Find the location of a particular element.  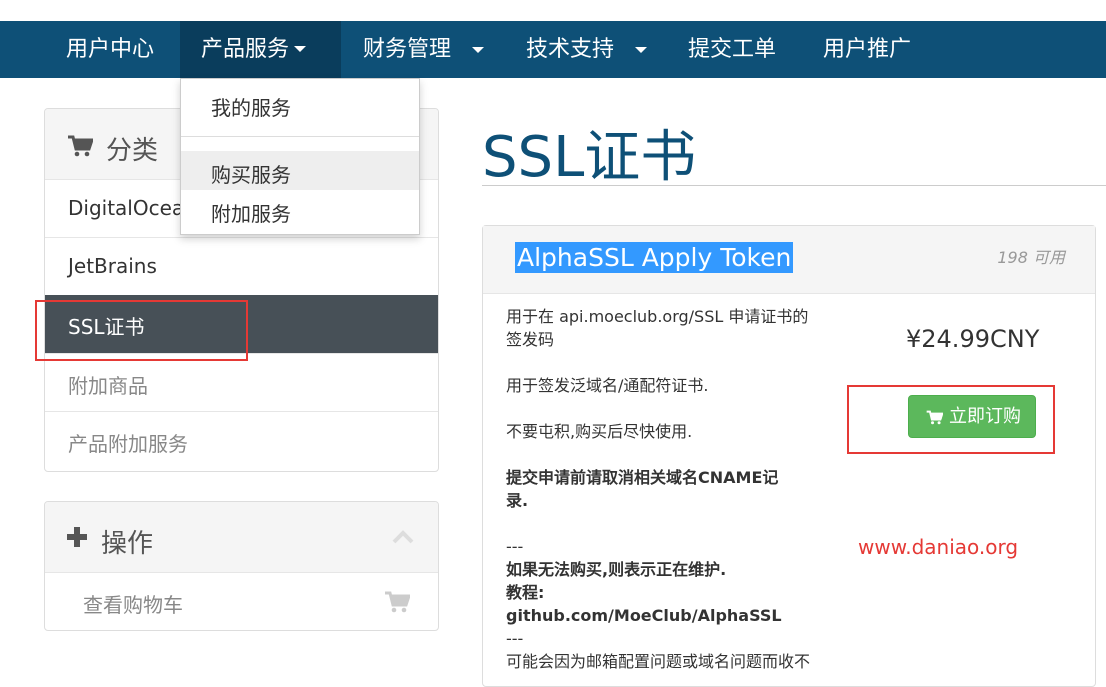

product-availability: 198 可用 is located at coordinates (1031, 257).